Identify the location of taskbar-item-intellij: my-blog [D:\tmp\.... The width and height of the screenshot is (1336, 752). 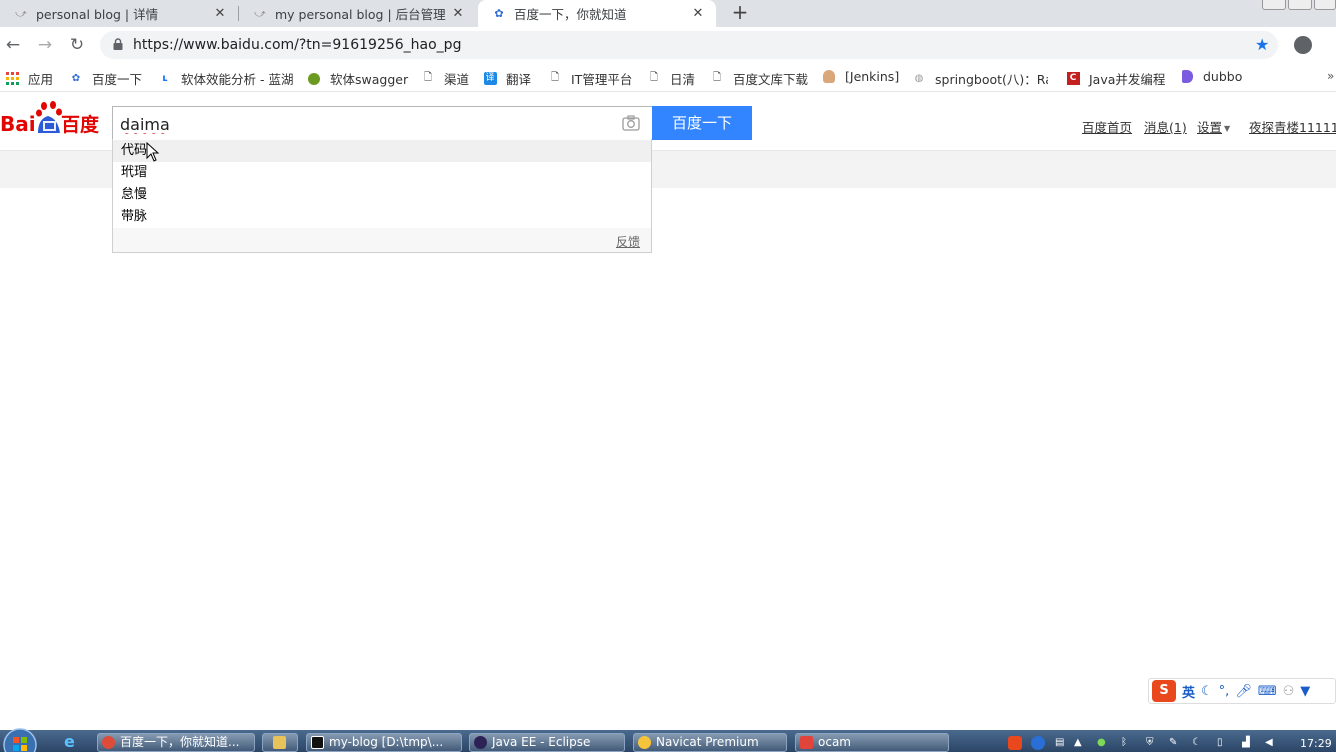
(384, 742).